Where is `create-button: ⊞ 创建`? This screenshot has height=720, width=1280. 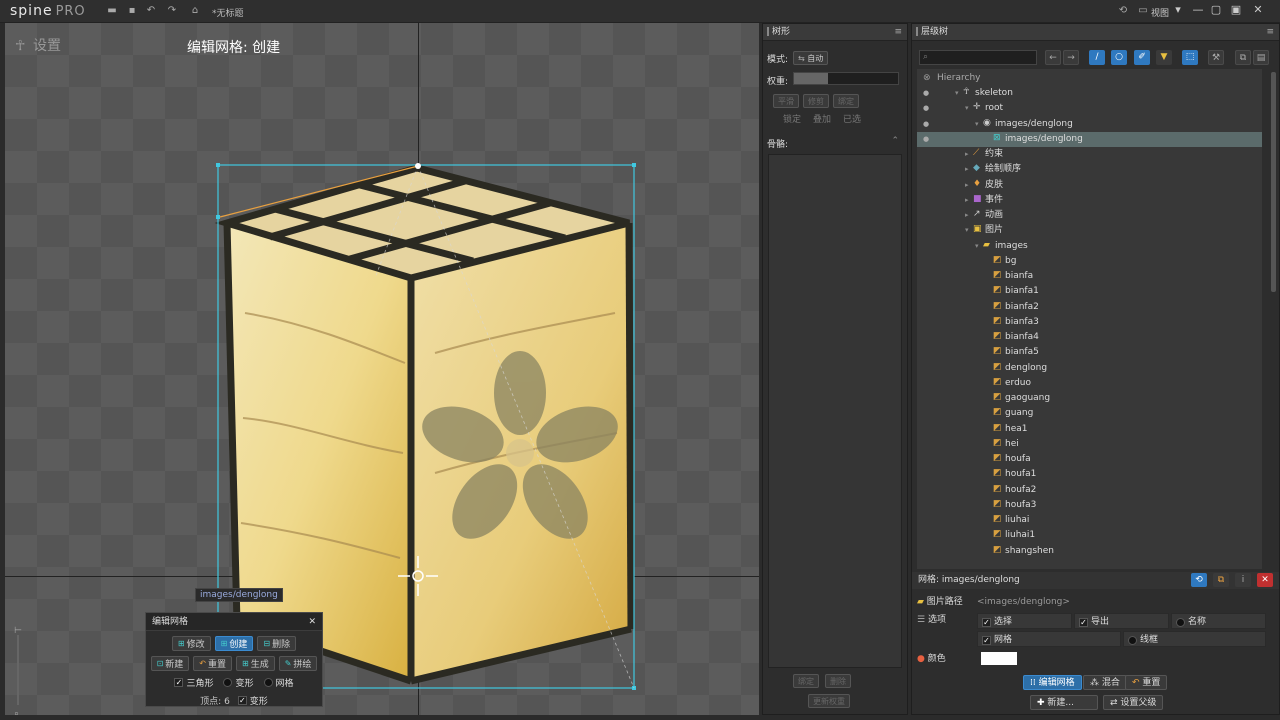 create-button: ⊞ 创建 is located at coordinates (234, 643).